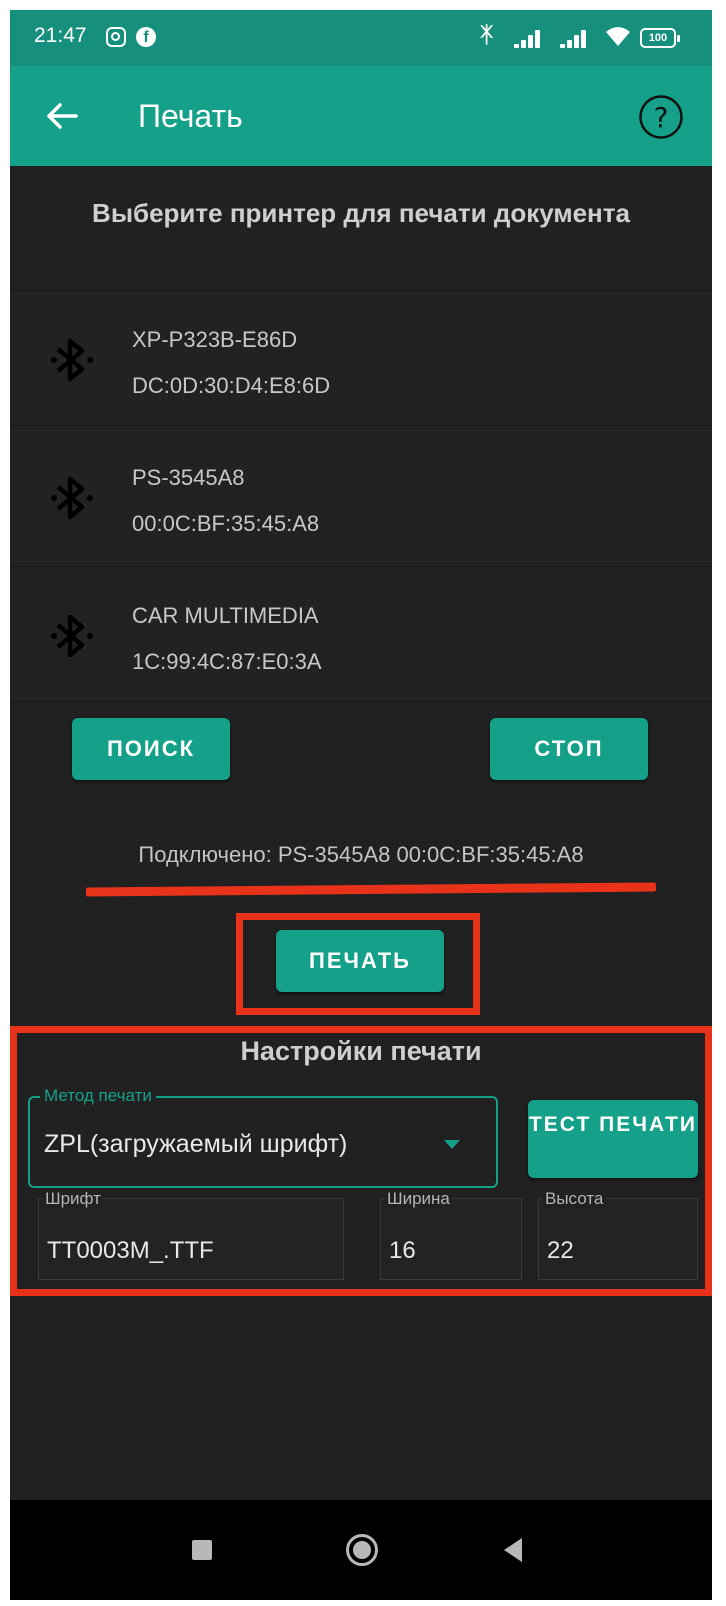 The image size is (726, 1606). I want to click on search-button: ПОИСК, so click(151, 749).